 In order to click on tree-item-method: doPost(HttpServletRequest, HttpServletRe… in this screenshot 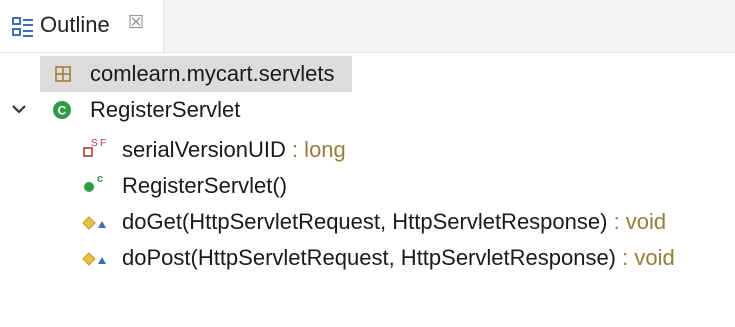, I will do `click(400, 258)`.